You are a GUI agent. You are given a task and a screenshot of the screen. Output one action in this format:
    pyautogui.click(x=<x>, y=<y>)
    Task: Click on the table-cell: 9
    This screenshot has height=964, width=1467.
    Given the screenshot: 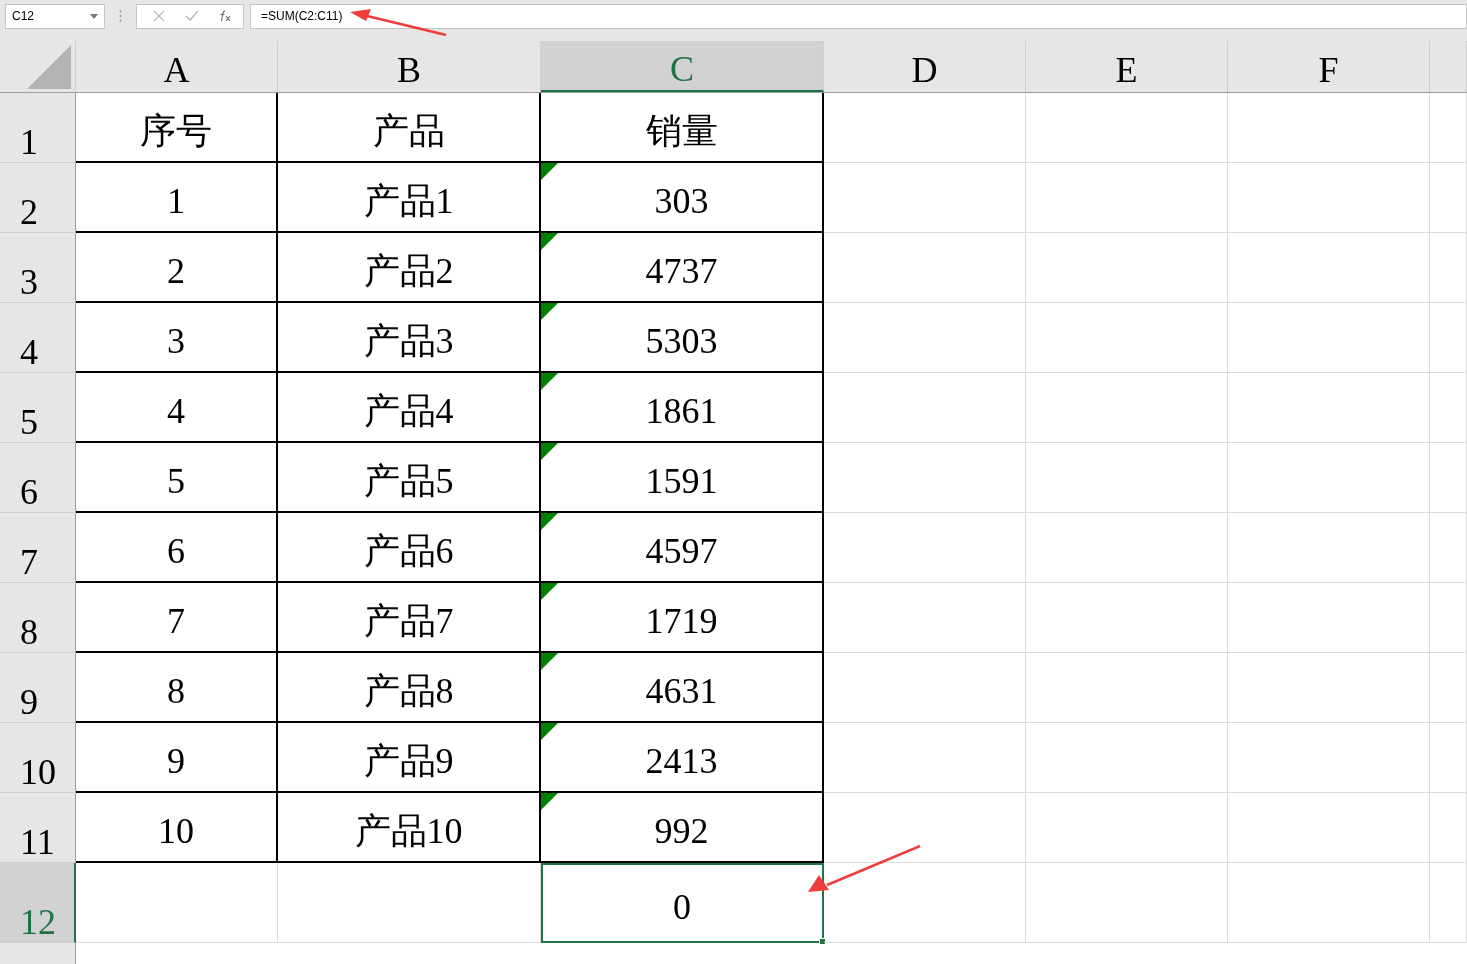 What is the action you would take?
    pyautogui.click(x=177, y=758)
    